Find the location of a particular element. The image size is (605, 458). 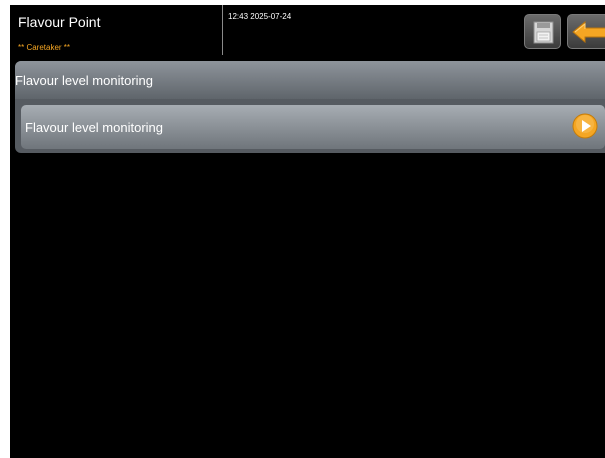

back-arrow-icon is located at coordinates (588, 32).